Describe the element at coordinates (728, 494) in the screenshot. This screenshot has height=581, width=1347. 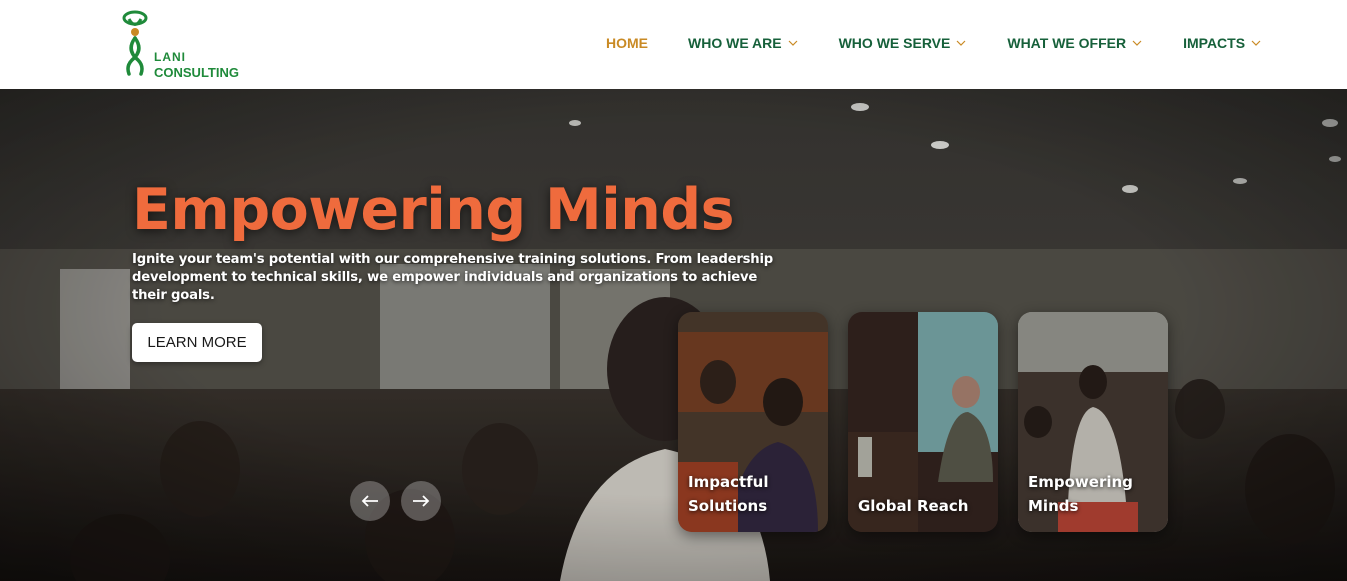
I see `card-label: Impactful Solutions` at that location.